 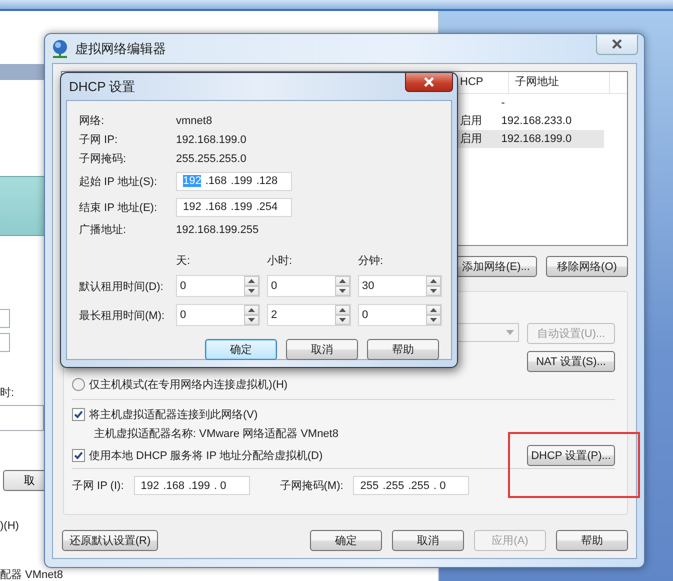 What do you see at coordinates (121, 287) in the screenshot?
I see `field-label: 默认租用时间(D):` at bounding box center [121, 287].